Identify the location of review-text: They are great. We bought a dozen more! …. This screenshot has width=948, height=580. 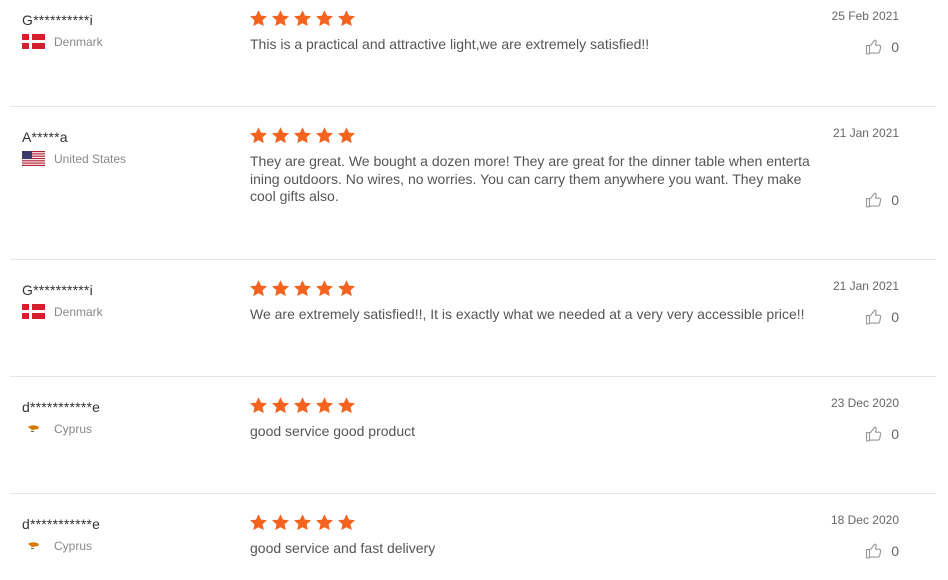
(530, 178).